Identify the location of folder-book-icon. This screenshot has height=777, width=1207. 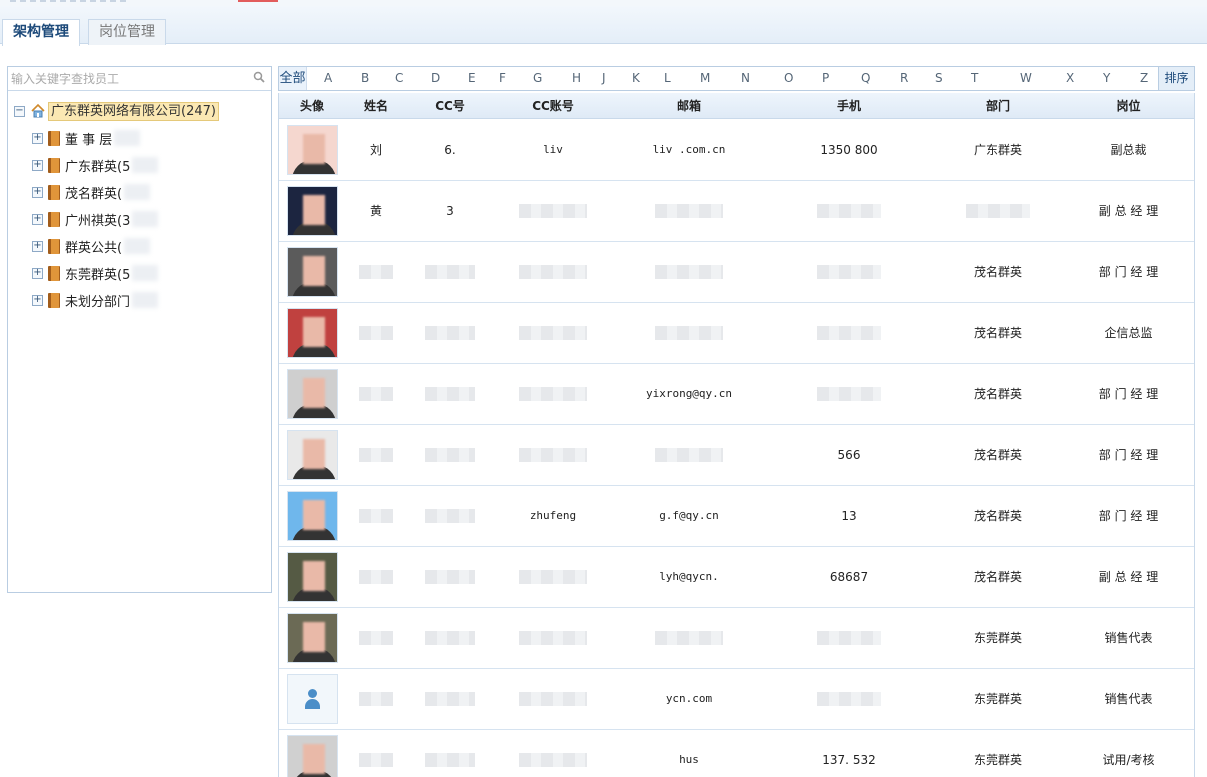
(54, 165).